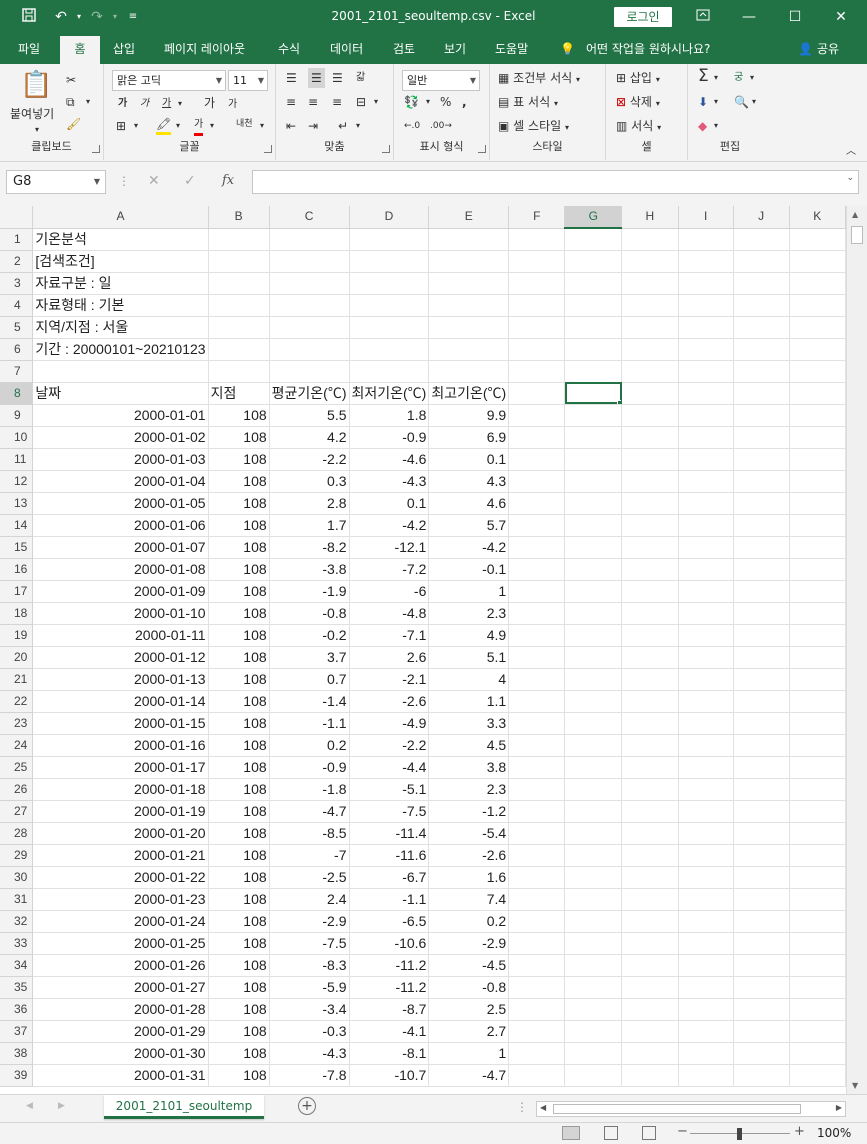 The image size is (867, 1144). I want to click on cell-d29: -11.6, so click(389, 855).